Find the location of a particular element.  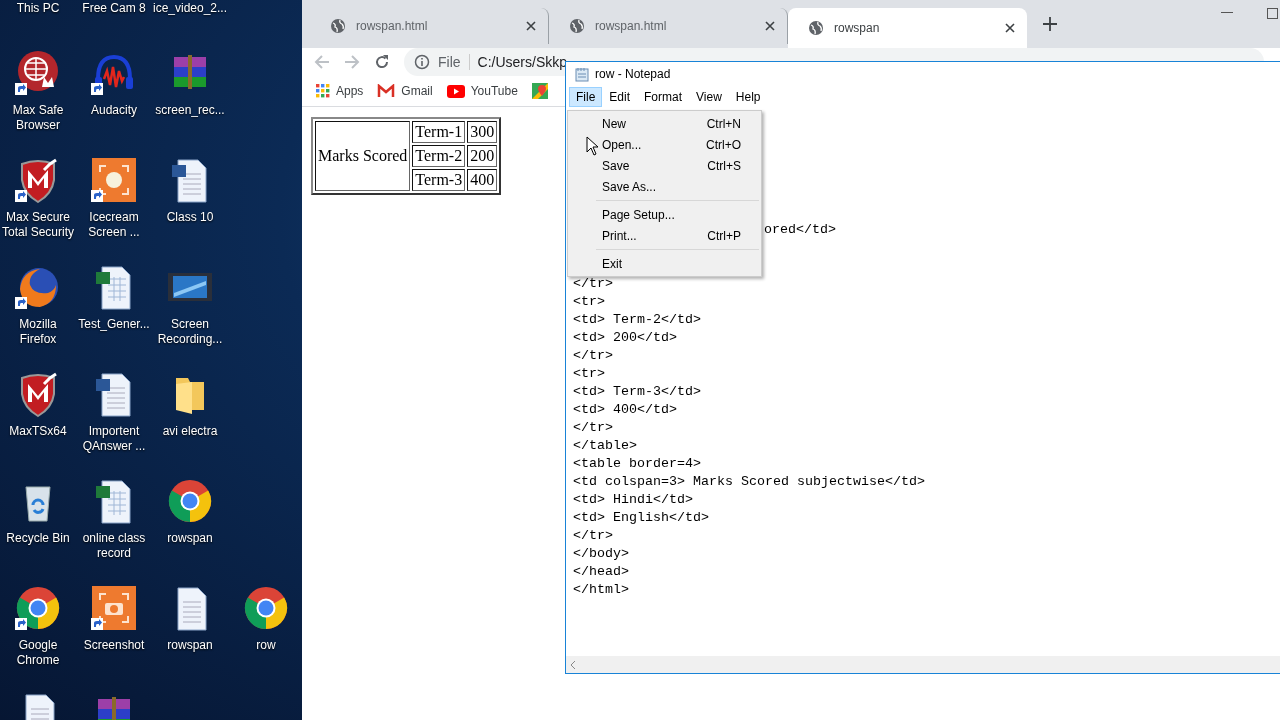

desktop-icon-label: Free Cam 8 is located at coordinates (114, 8).